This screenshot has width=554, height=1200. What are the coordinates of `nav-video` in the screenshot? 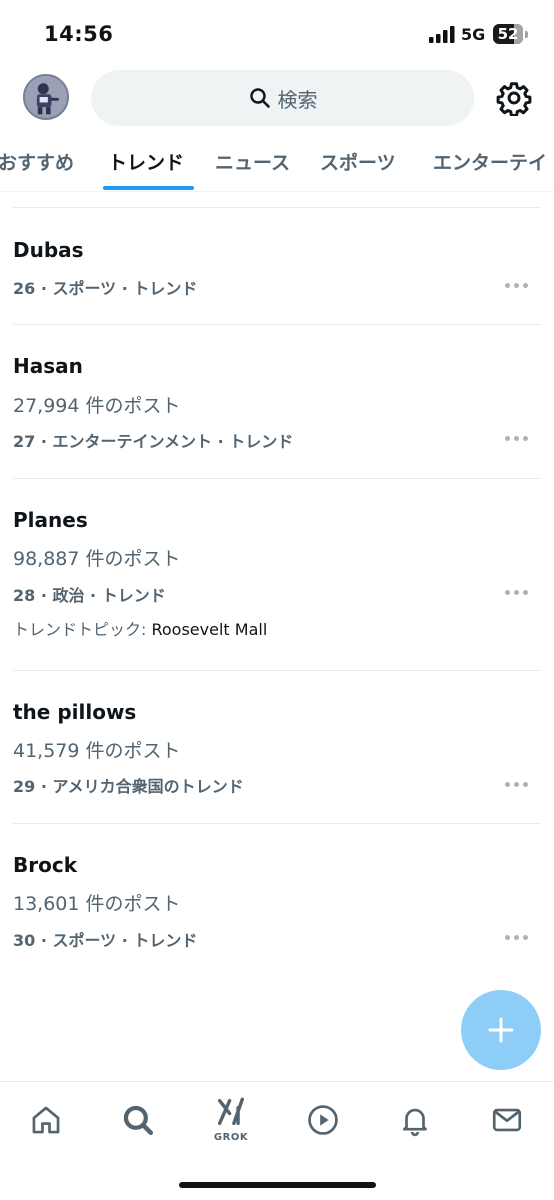 It's located at (323, 1120).